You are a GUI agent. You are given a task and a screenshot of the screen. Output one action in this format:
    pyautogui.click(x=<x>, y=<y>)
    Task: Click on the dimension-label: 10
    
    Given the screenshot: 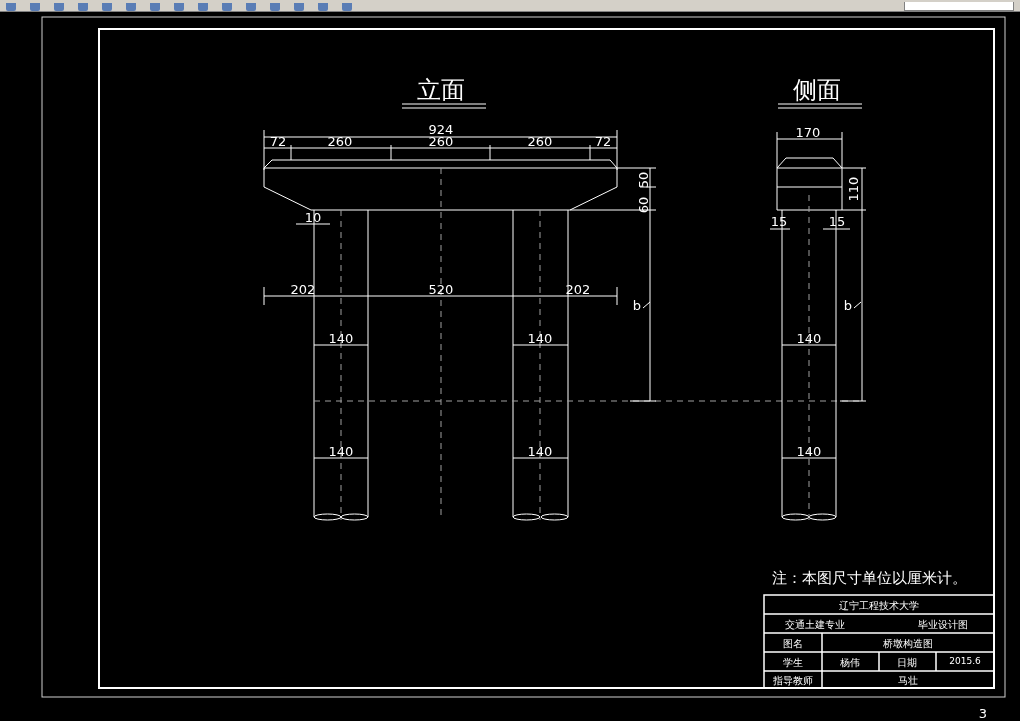 What is the action you would take?
    pyautogui.click(x=313, y=217)
    